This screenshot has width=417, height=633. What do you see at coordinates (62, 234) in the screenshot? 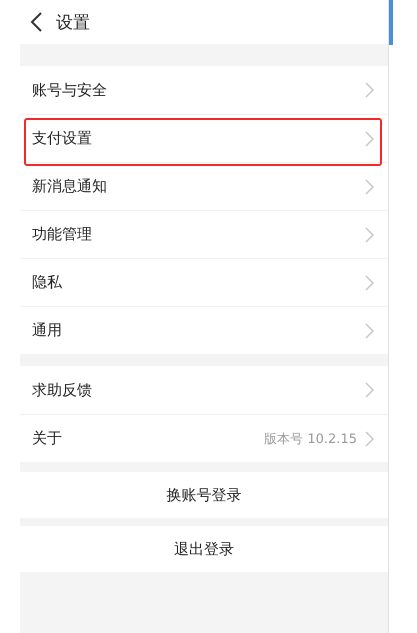
I see `item-label: 功能管理` at bounding box center [62, 234].